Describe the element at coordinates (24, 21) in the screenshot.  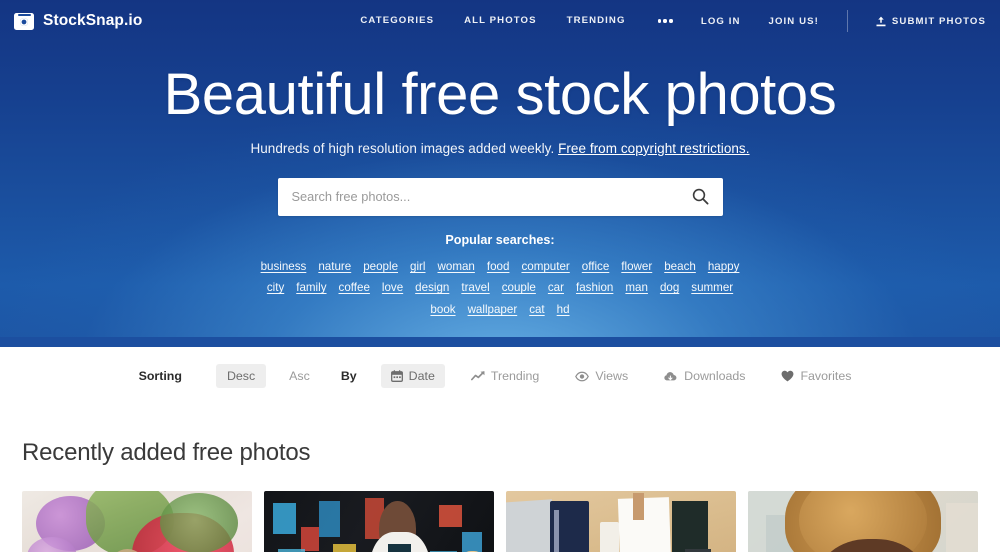
I see `camera-icon` at that location.